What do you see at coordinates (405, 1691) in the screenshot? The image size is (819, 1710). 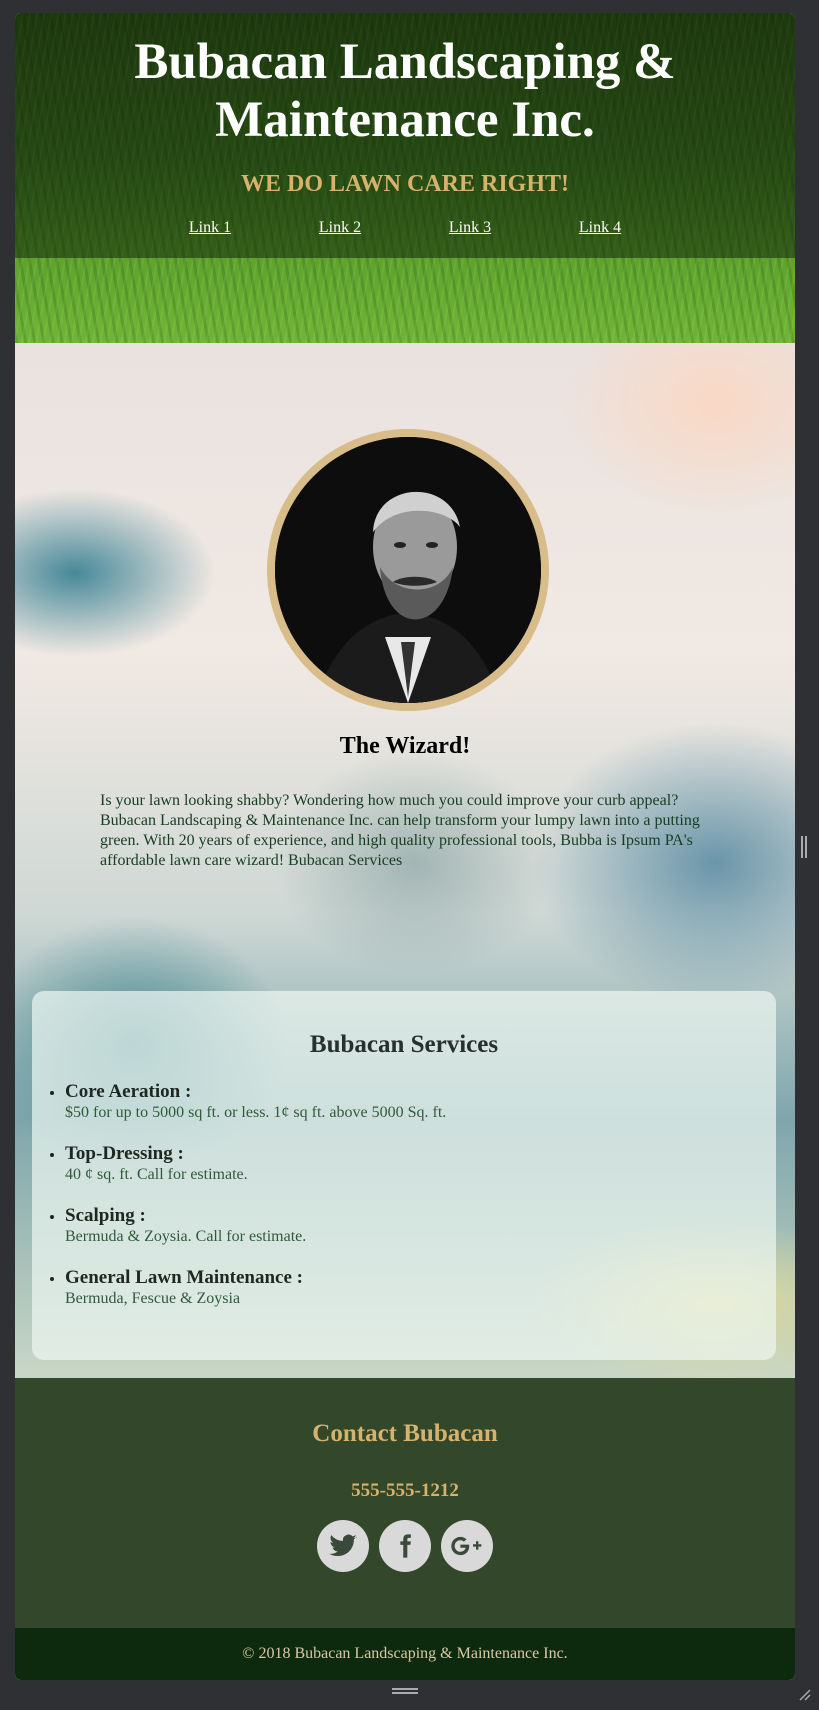 I see `horizontal-resize-handle` at bounding box center [405, 1691].